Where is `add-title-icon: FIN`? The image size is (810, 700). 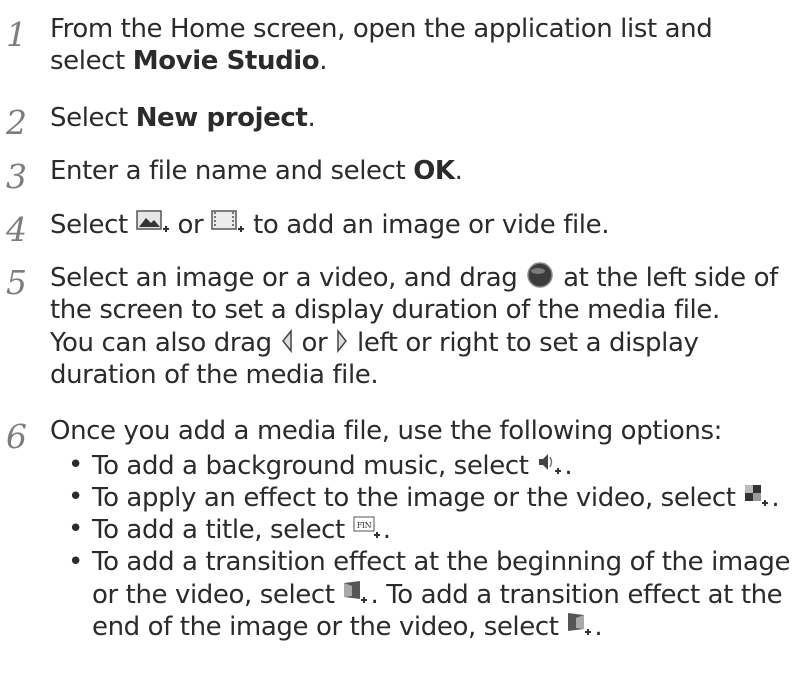
add-title-icon: FIN is located at coordinates (368, 527).